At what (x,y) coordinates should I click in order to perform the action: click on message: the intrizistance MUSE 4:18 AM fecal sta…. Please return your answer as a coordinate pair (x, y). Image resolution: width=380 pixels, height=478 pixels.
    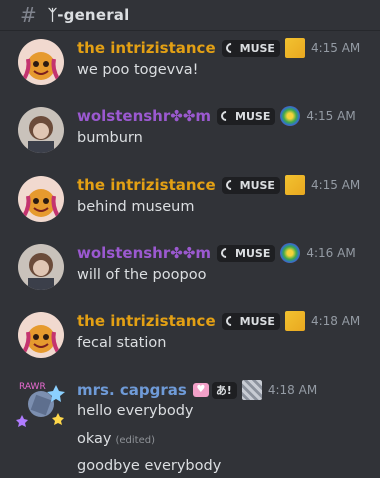
    Looking at the image, I should click on (190, 339).